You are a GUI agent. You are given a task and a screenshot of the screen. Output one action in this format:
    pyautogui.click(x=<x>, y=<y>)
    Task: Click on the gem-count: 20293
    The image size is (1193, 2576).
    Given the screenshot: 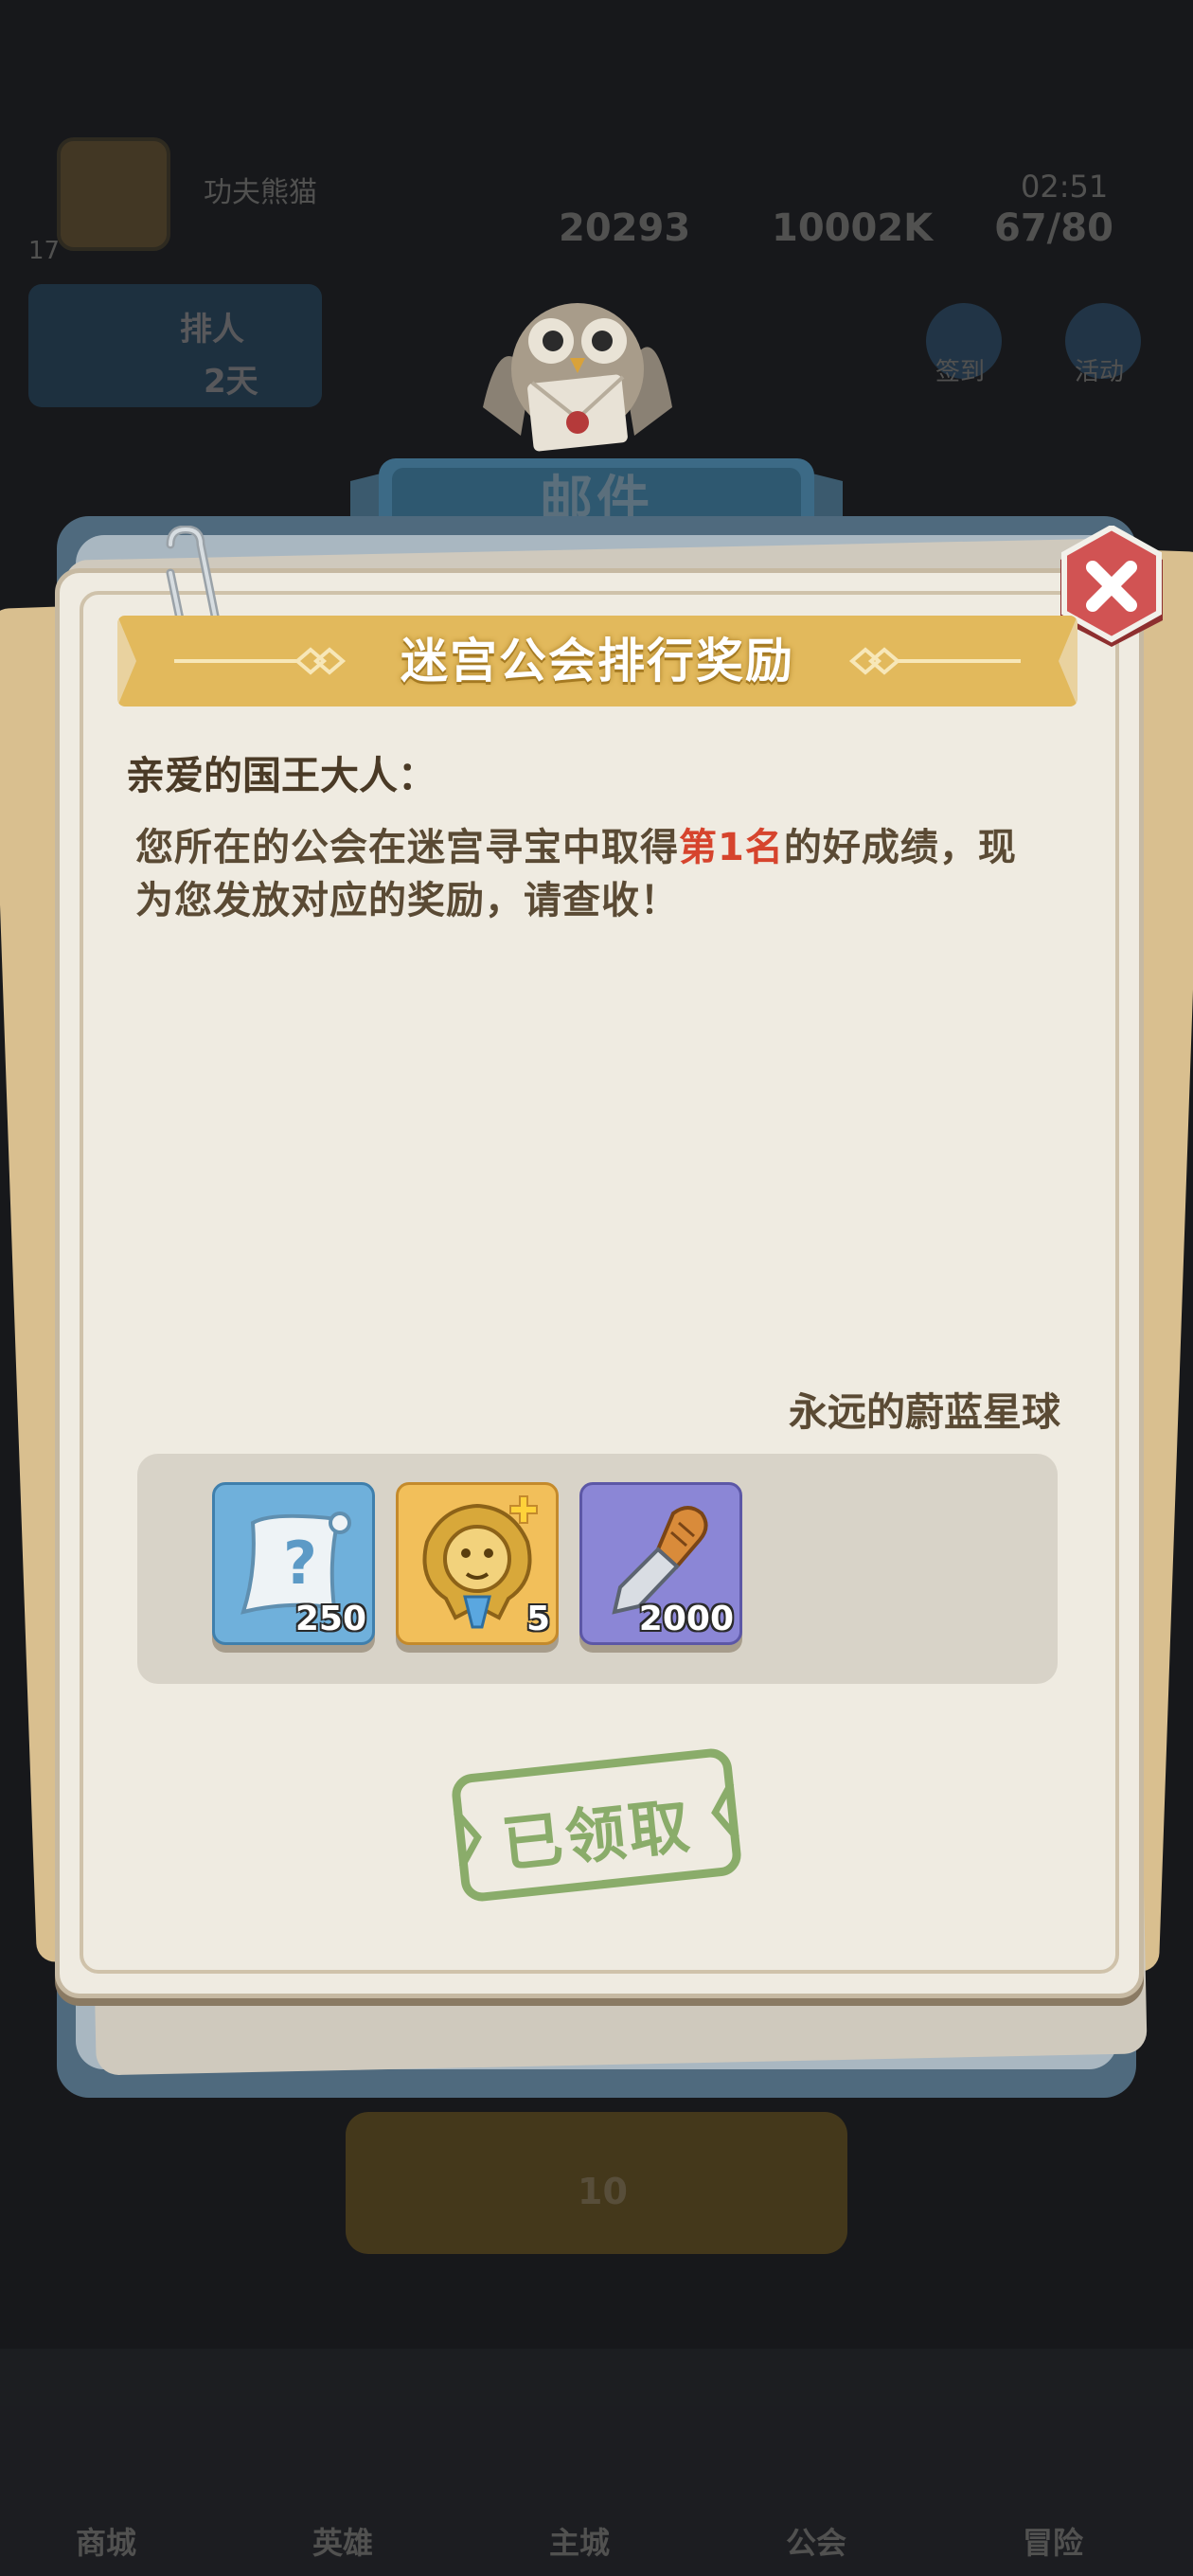 What is the action you would take?
    pyautogui.click(x=625, y=228)
    